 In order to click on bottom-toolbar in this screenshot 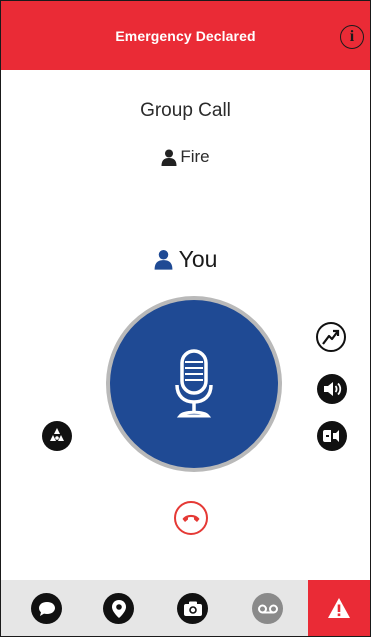, I will do `click(185, 608)`.